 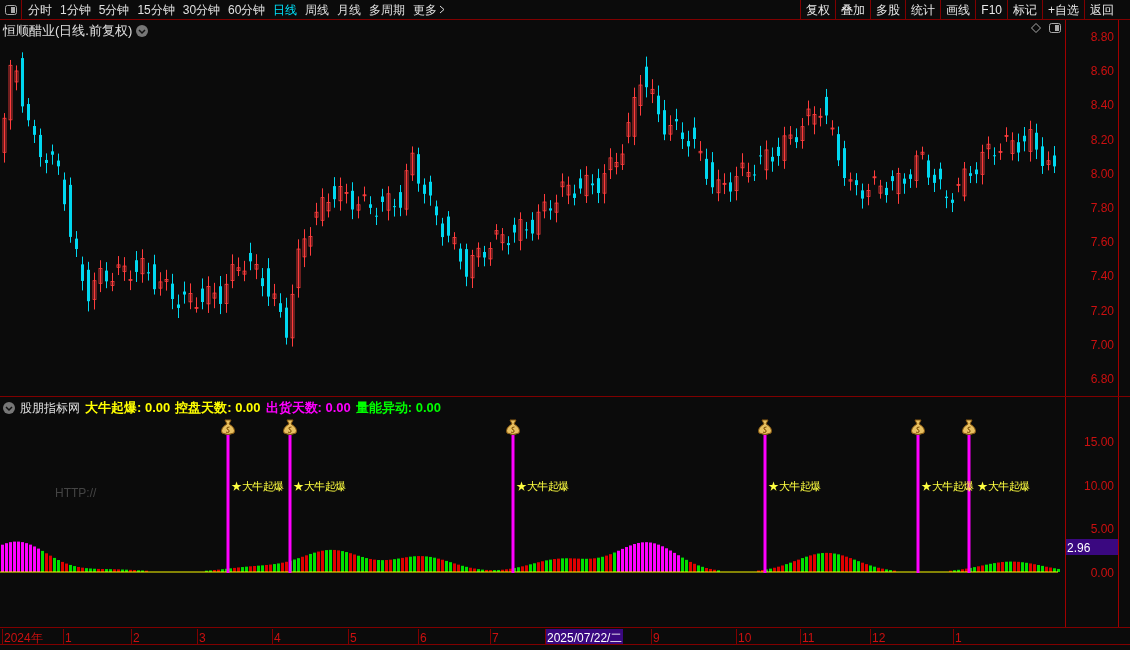 I want to click on faint-text: HTTP://, so click(x=76, y=493).